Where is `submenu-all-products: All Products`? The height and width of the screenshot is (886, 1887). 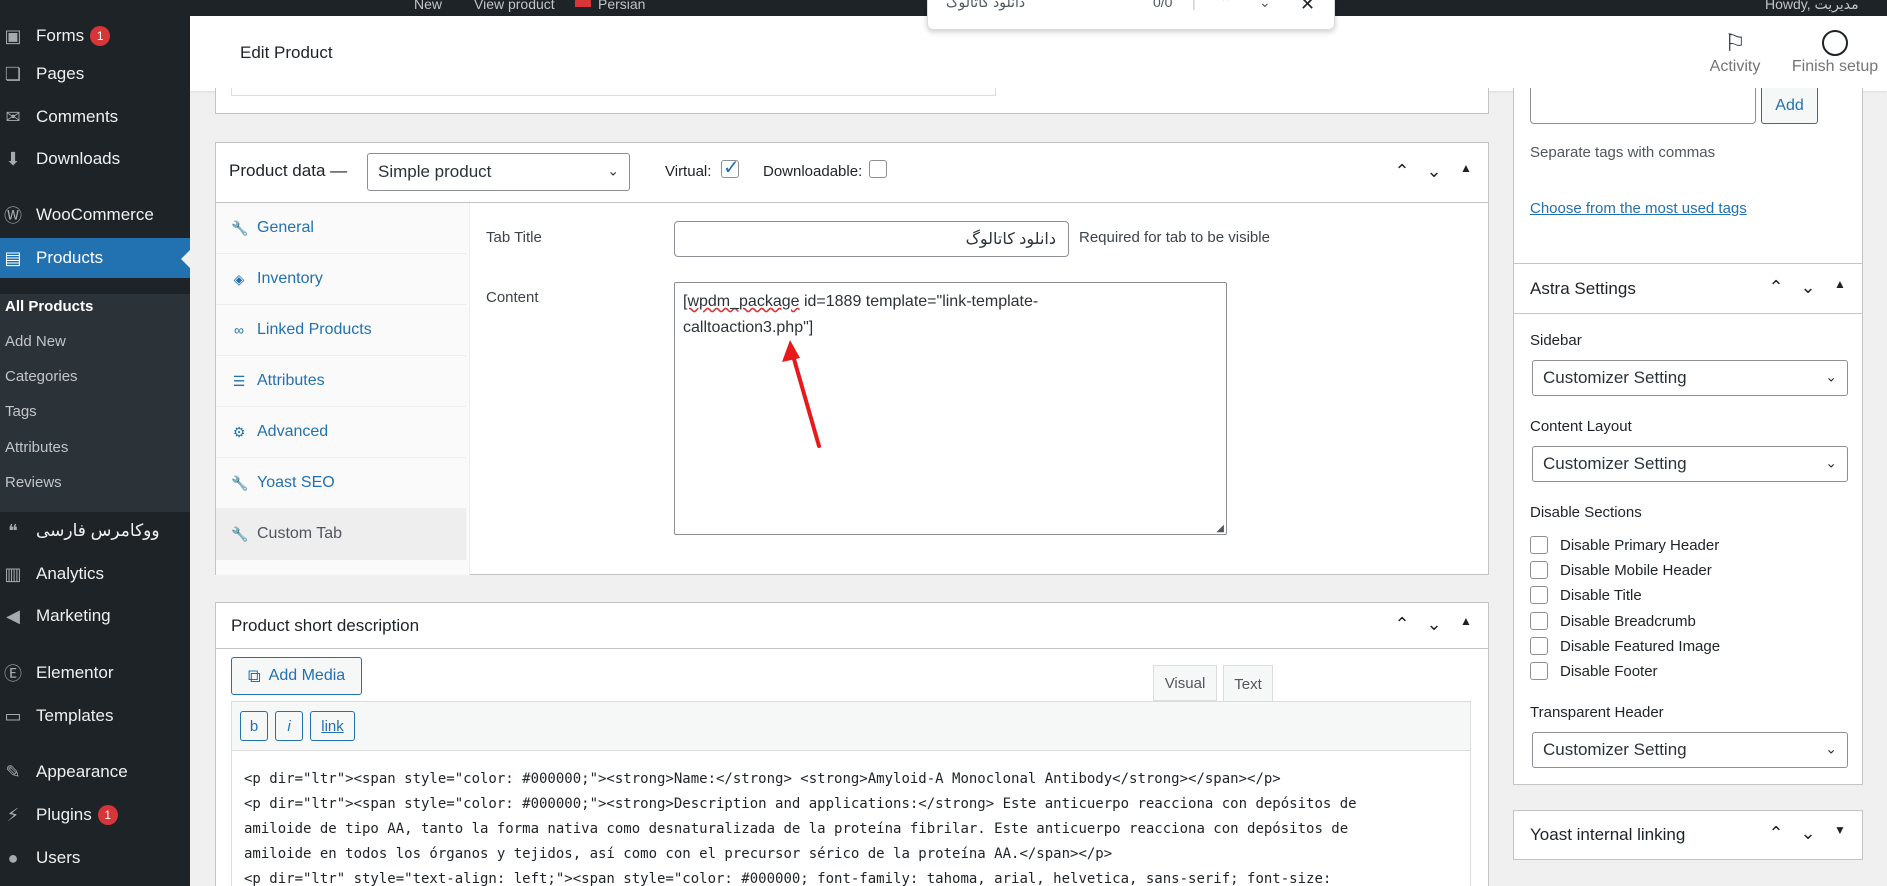 submenu-all-products: All Products is located at coordinates (49, 306).